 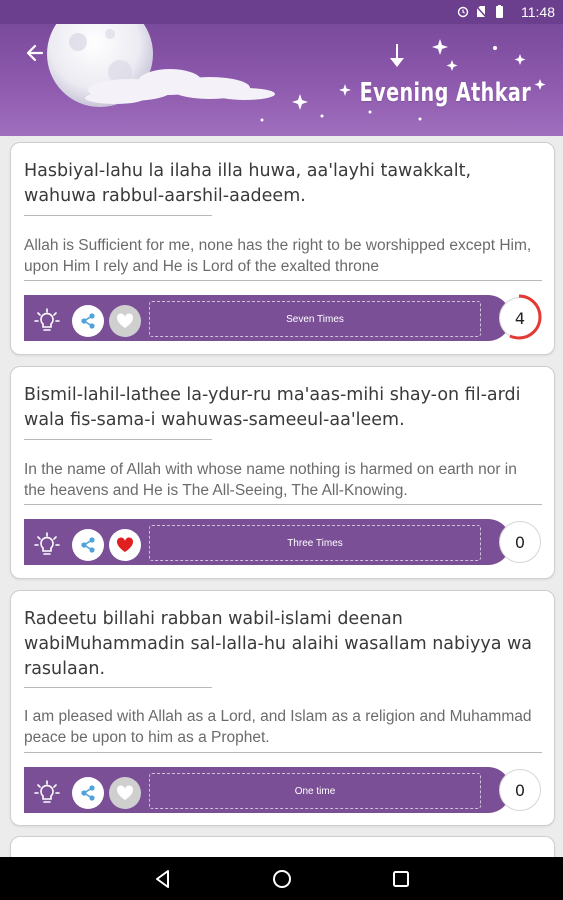 What do you see at coordinates (397, 55) in the screenshot?
I see `lantern-icon` at bounding box center [397, 55].